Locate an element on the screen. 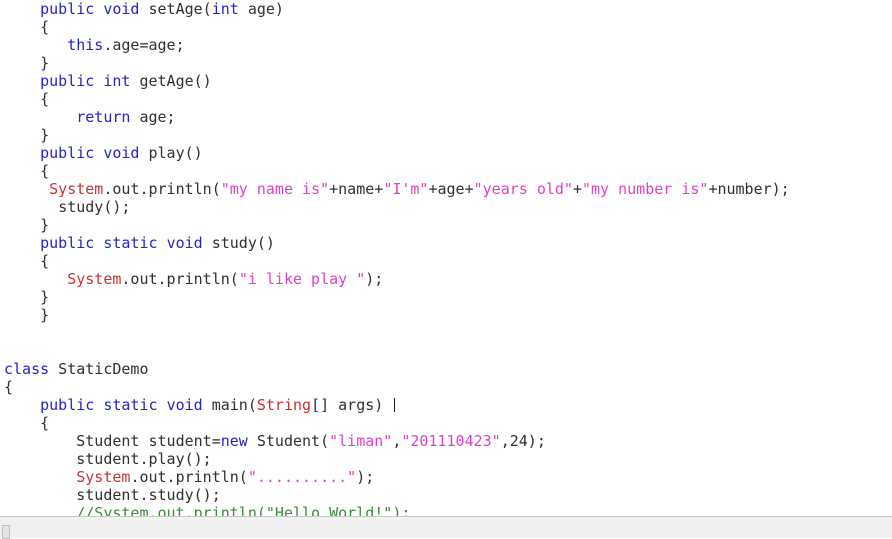 The width and height of the screenshot is (892, 539). code-token-kw: new is located at coordinates (234, 441).